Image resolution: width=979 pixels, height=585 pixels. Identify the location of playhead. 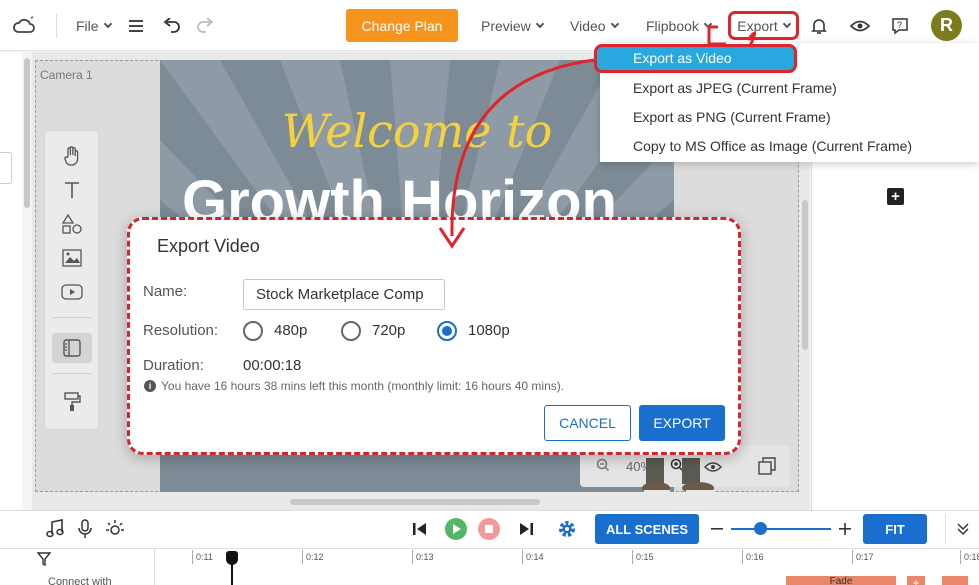
(232, 568).